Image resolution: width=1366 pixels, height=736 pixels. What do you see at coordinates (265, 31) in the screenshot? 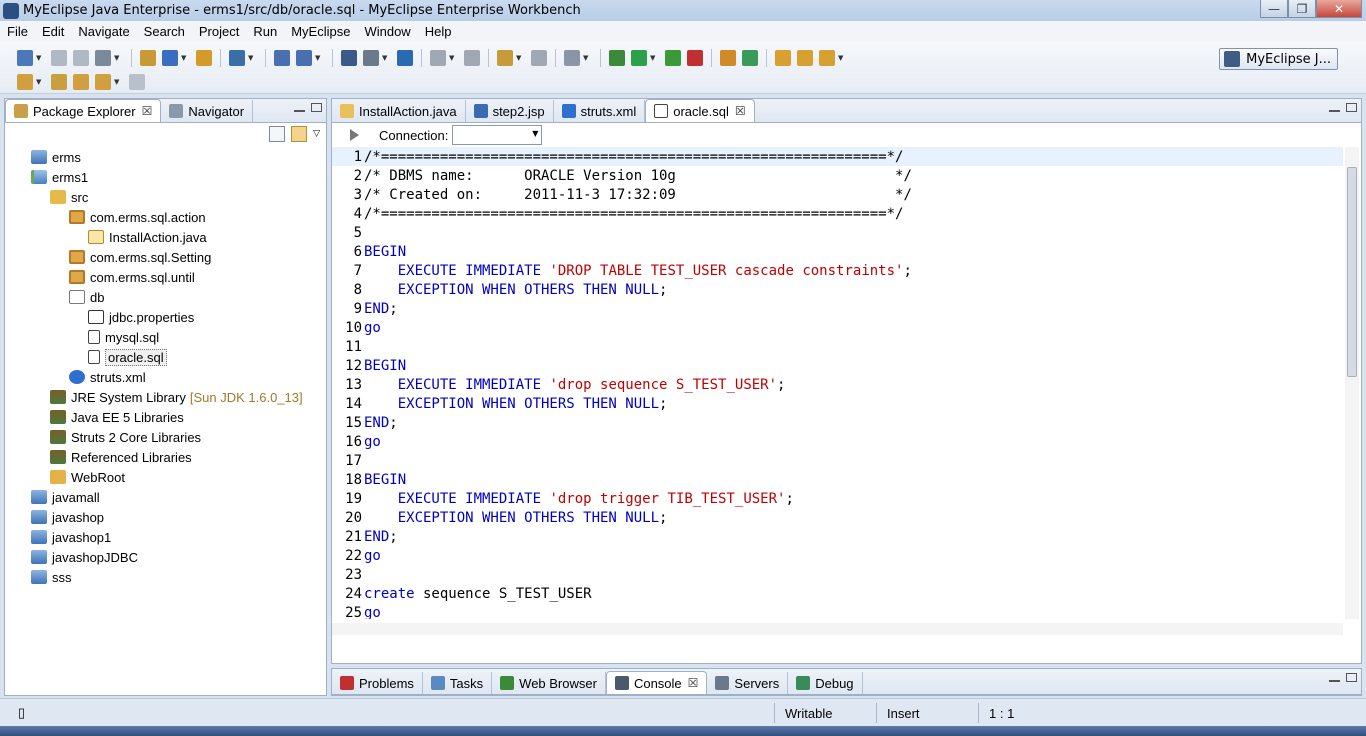
I see `menu-run: Run` at bounding box center [265, 31].